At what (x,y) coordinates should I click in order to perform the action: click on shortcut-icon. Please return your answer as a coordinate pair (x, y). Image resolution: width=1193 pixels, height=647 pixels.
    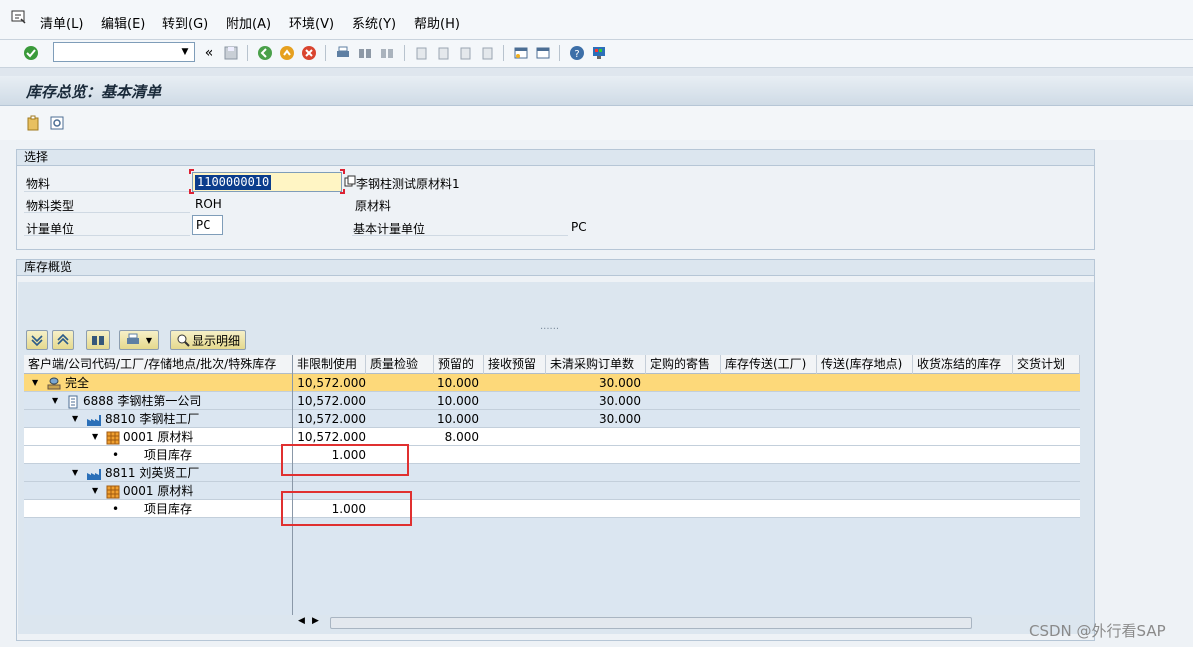
    Looking at the image, I should click on (543, 53).